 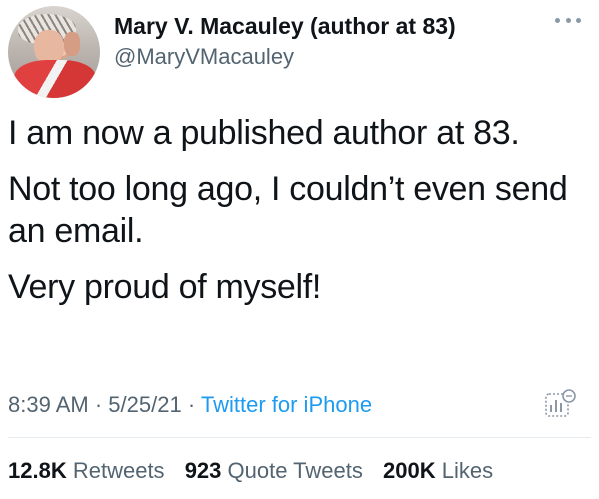 What do you see at coordinates (165, 287) in the screenshot?
I see `tweet-paragraph: Very proud of myself!` at bounding box center [165, 287].